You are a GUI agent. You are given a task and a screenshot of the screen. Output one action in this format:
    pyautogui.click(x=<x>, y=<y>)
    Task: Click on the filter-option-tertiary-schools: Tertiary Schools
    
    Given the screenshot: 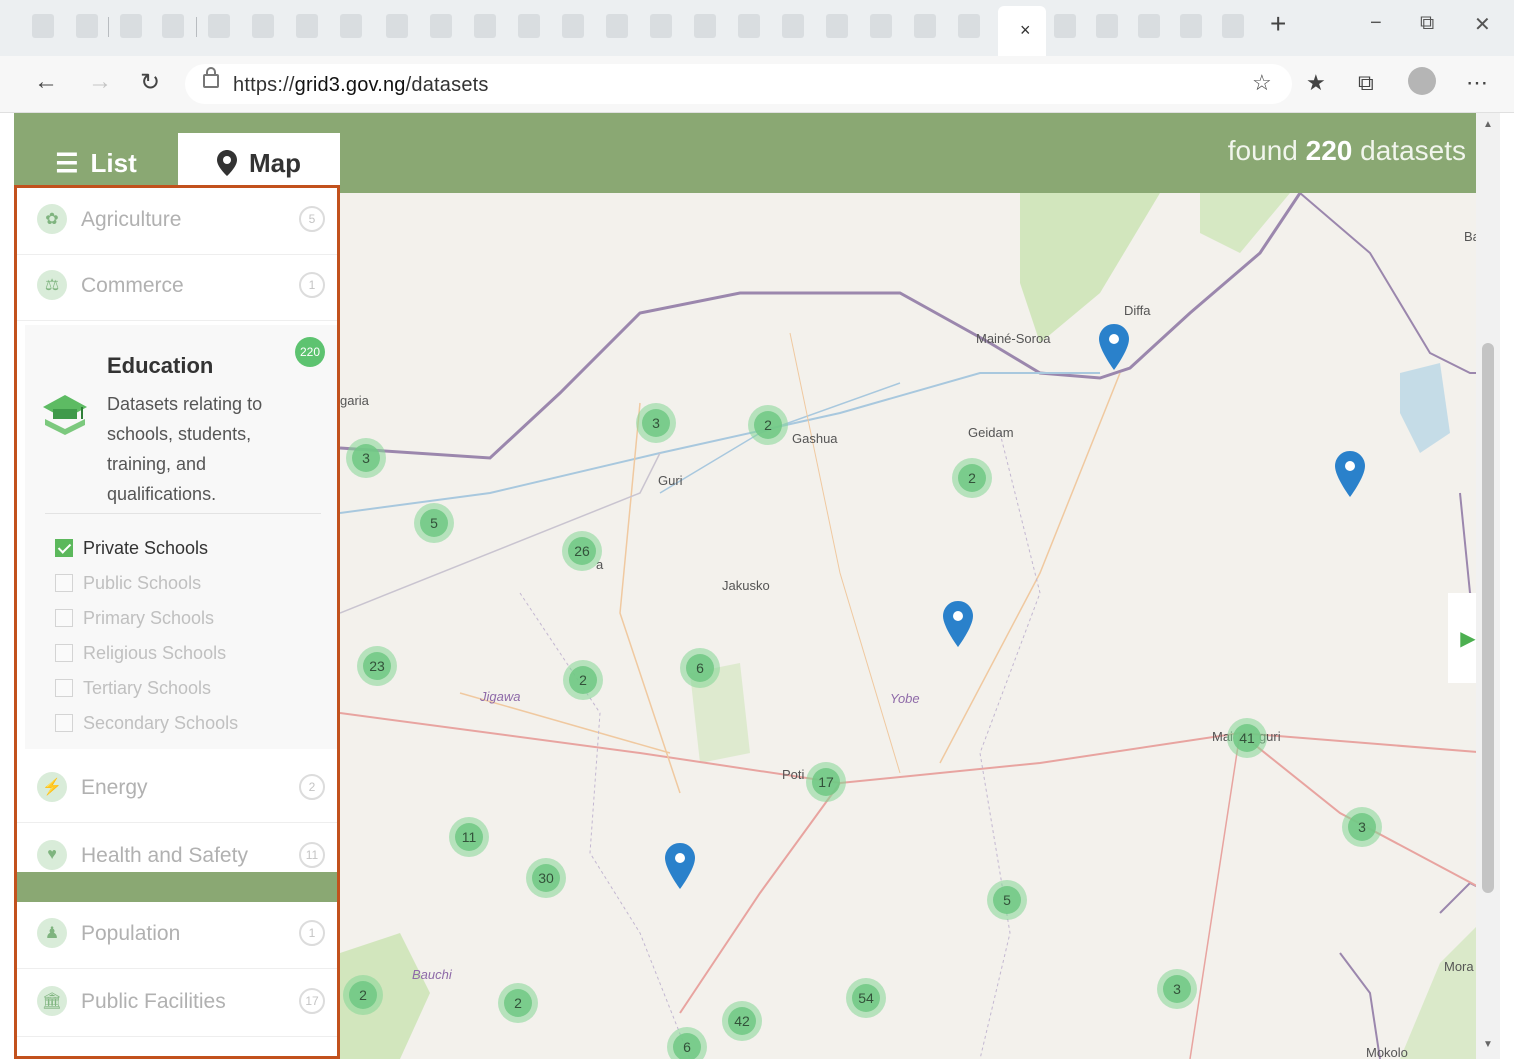 What is the action you would take?
    pyautogui.click(x=133, y=688)
    